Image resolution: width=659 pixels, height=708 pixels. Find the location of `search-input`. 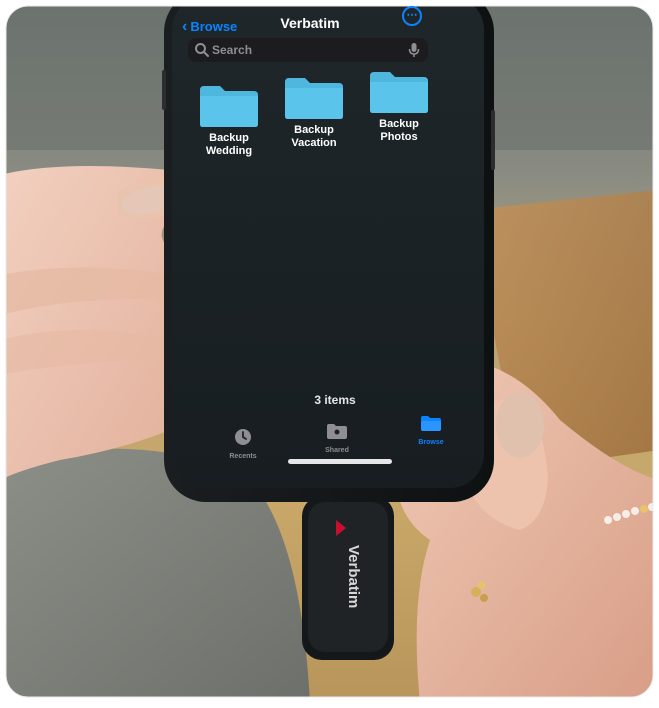

search-input is located at coordinates (302, 50).